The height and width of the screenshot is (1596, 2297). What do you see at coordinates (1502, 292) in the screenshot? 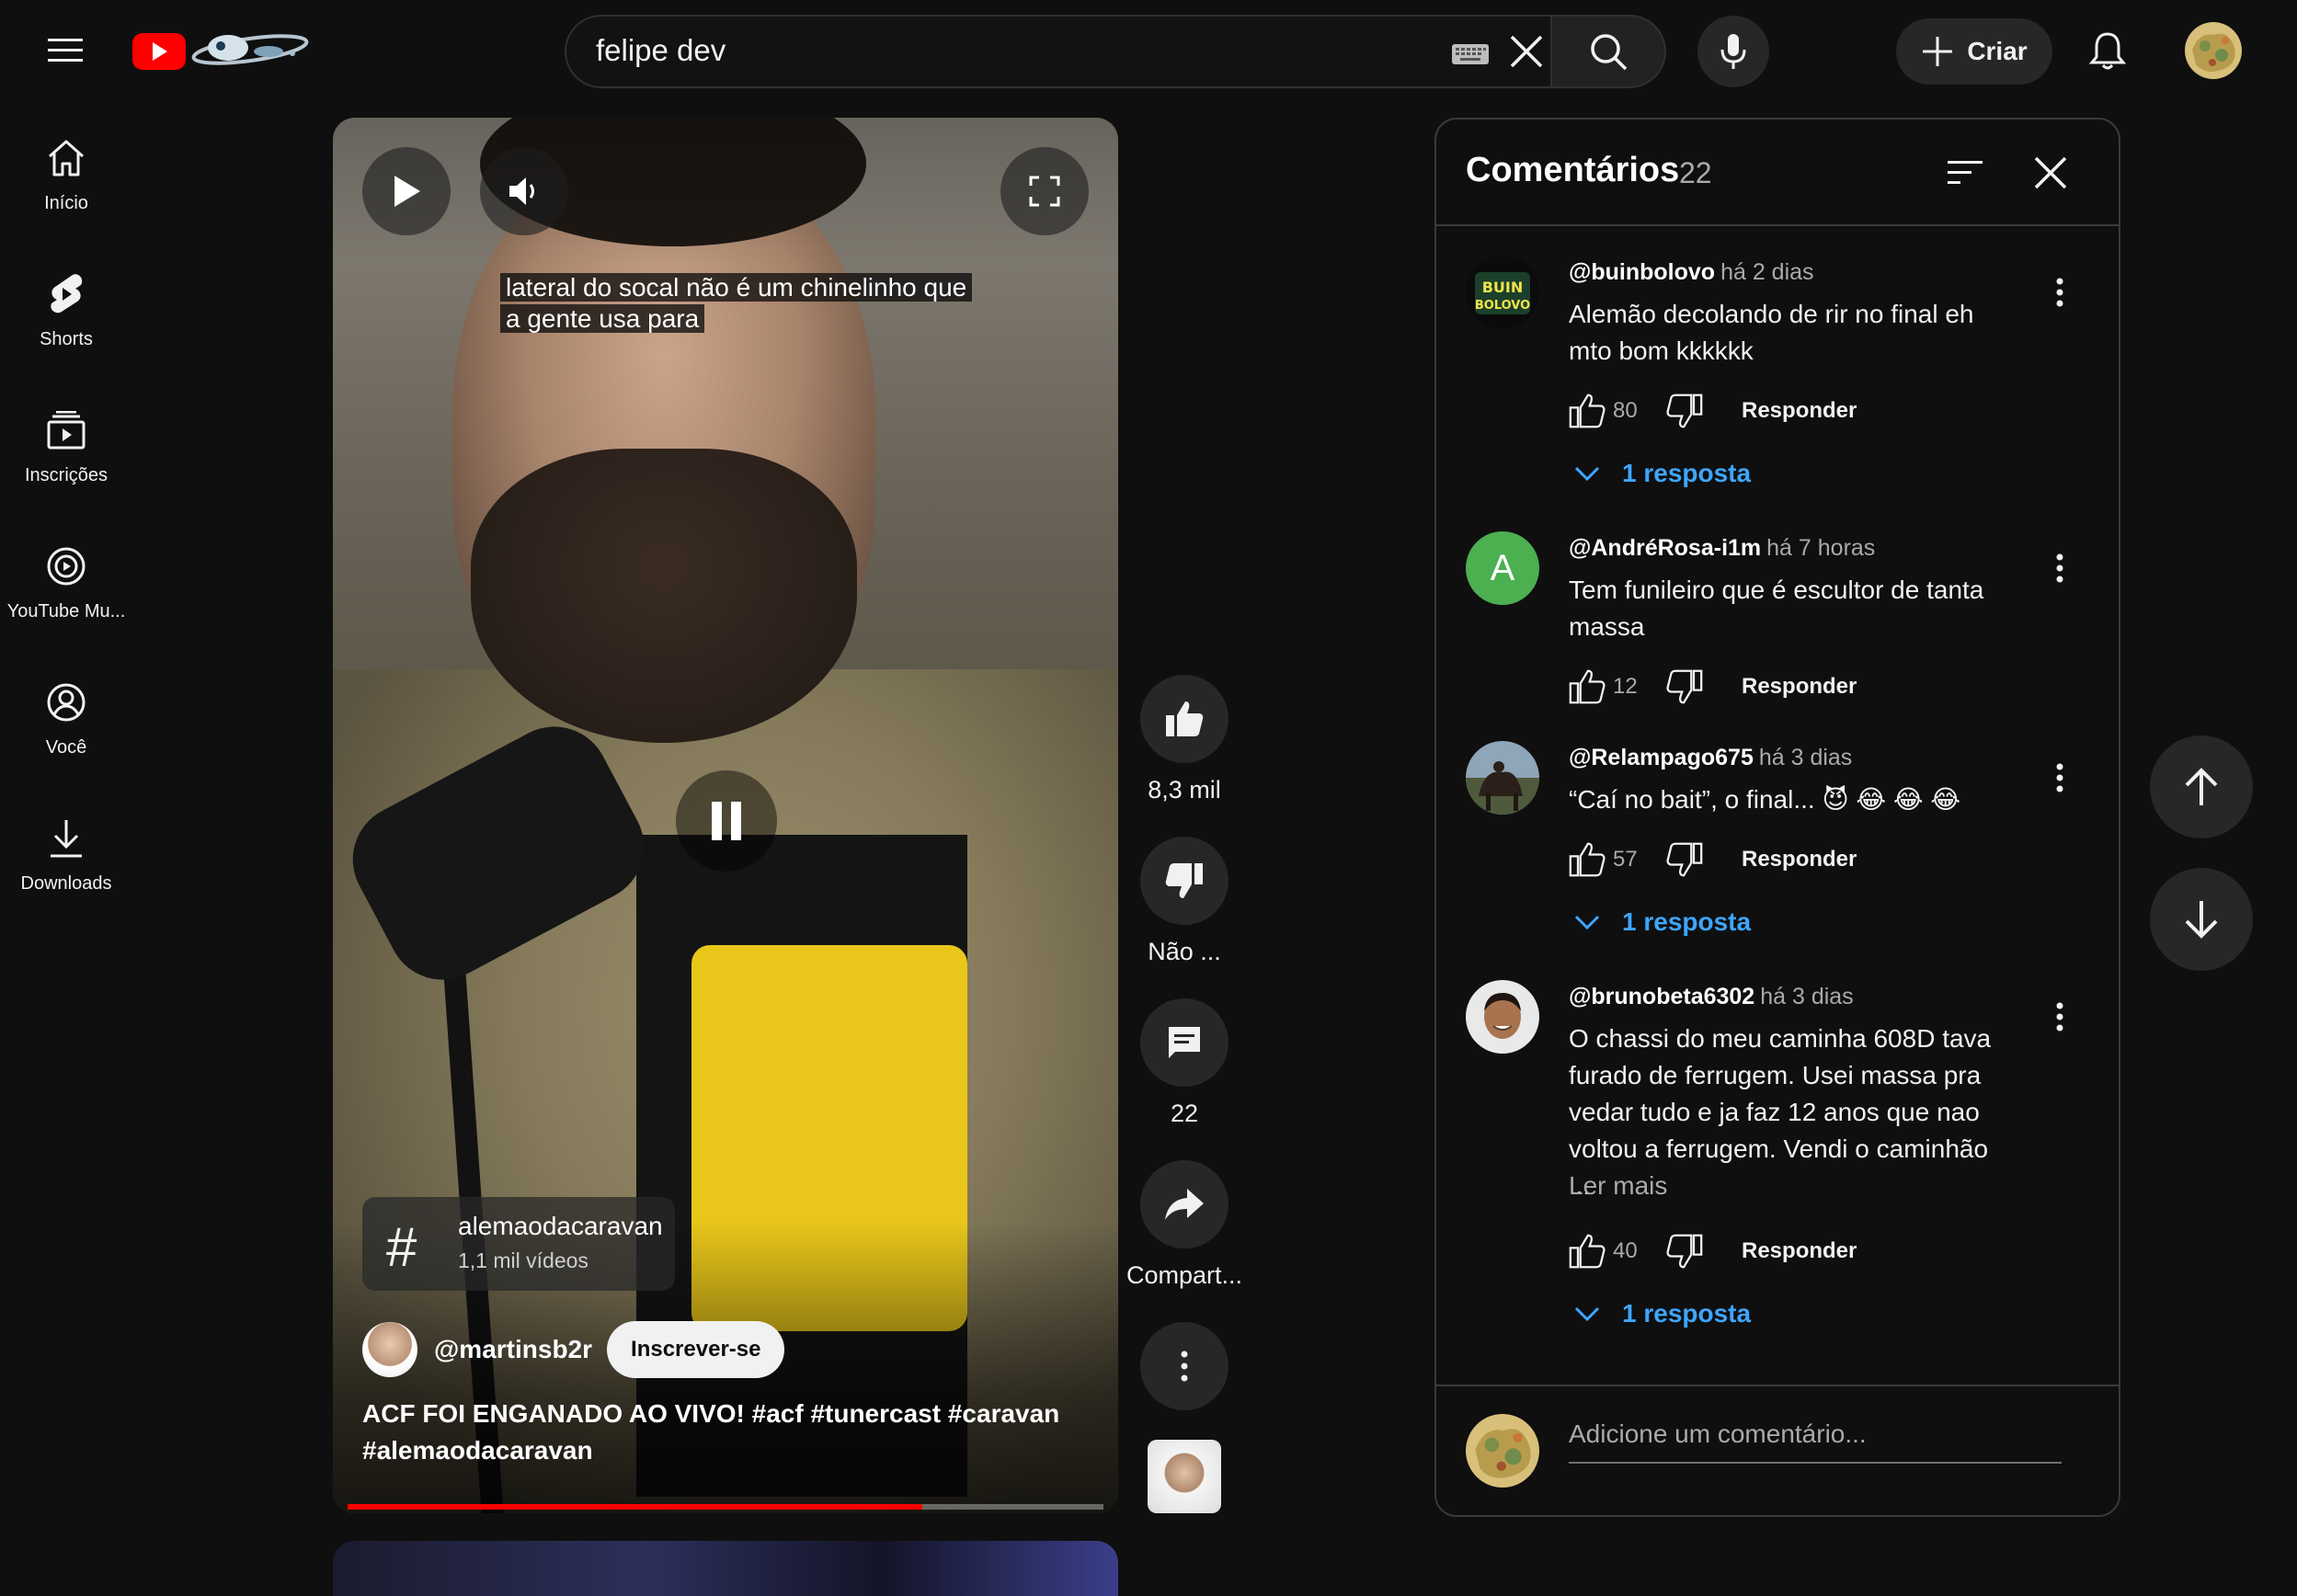
I see `commenter-avatar: BUIN BOLOVO` at bounding box center [1502, 292].